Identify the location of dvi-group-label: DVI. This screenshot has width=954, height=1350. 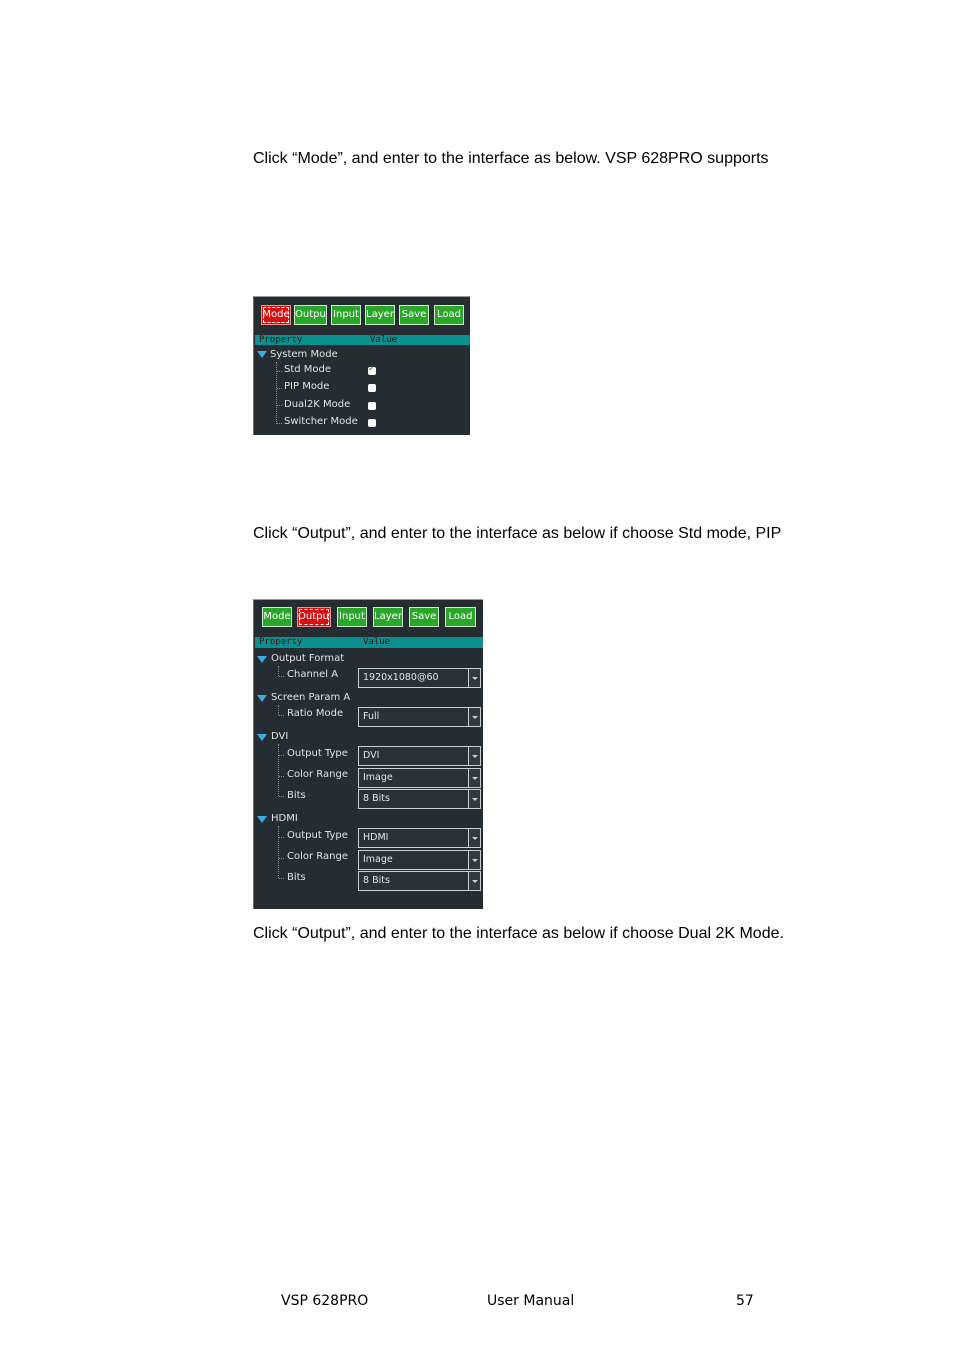
(280, 736).